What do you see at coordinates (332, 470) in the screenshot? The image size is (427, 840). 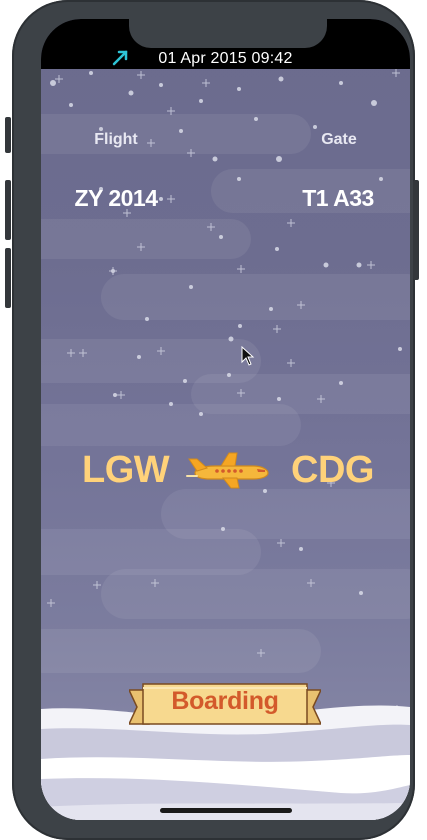 I see `destination-airport: CDG` at bounding box center [332, 470].